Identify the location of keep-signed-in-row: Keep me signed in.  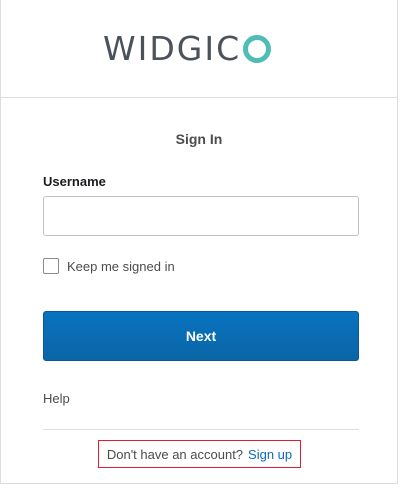
(109, 266).